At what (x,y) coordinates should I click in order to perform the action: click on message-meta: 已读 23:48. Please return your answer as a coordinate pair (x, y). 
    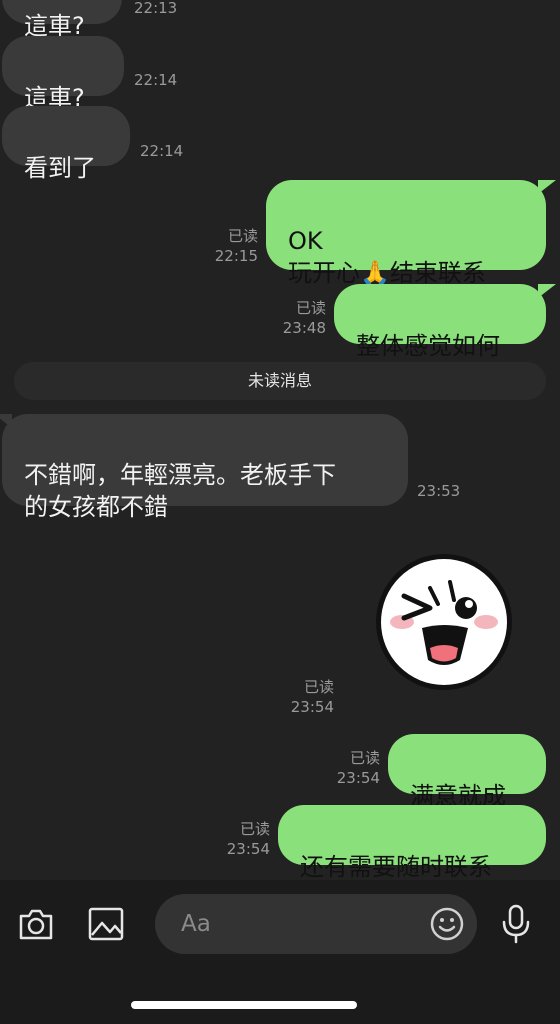
    Looking at the image, I should click on (293, 318).